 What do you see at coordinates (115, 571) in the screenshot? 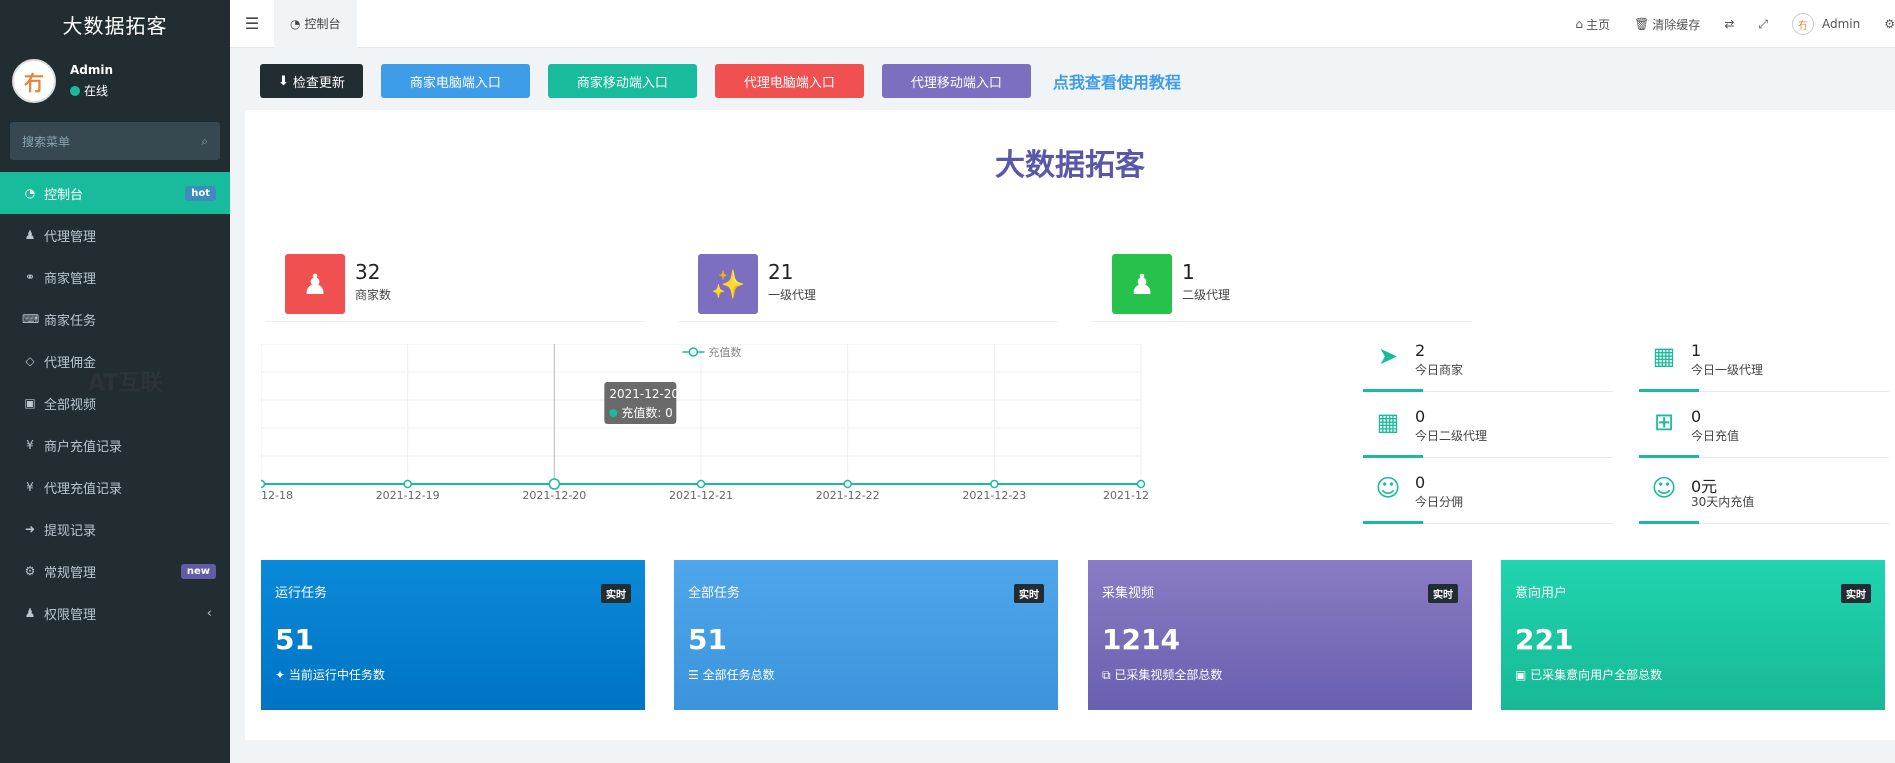
I see `sidebar-item-general: ⚙ 常规管理 new` at bounding box center [115, 571].